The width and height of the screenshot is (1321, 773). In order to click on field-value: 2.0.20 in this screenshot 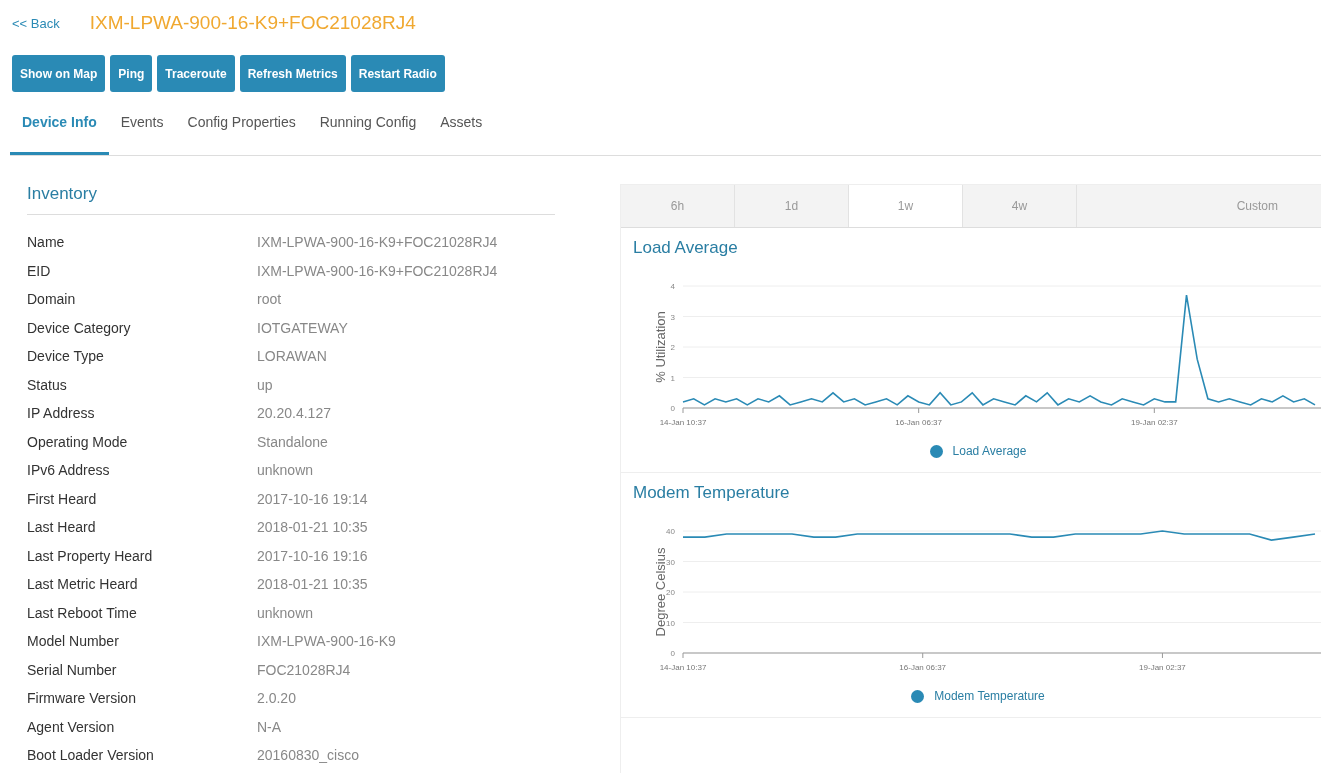, I will do `click(277, 699)`.